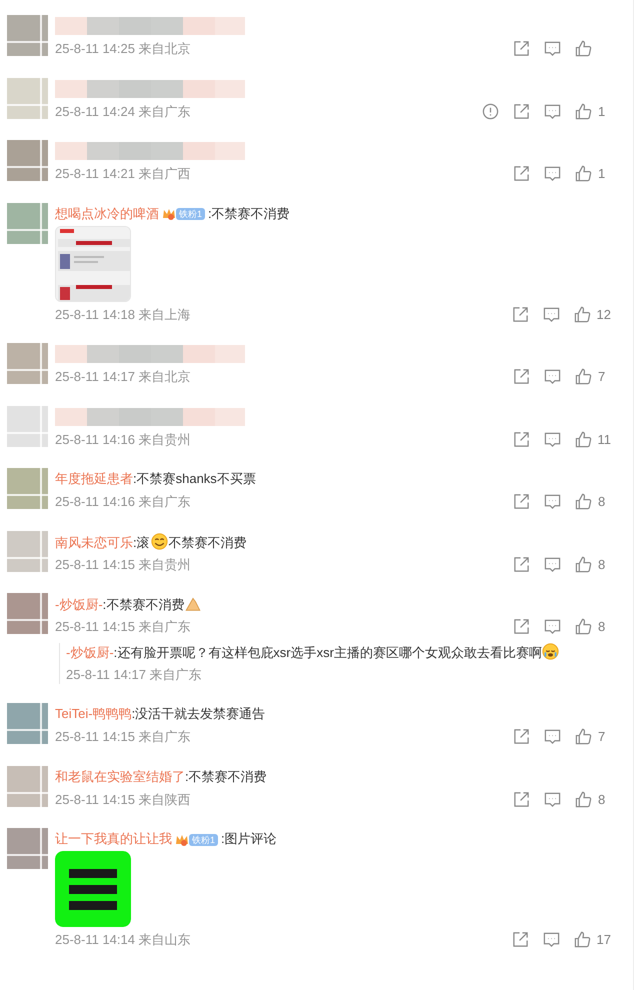  I want to click on comment-time: 25-8-11 14:14 来自山东, so click(123, 940).